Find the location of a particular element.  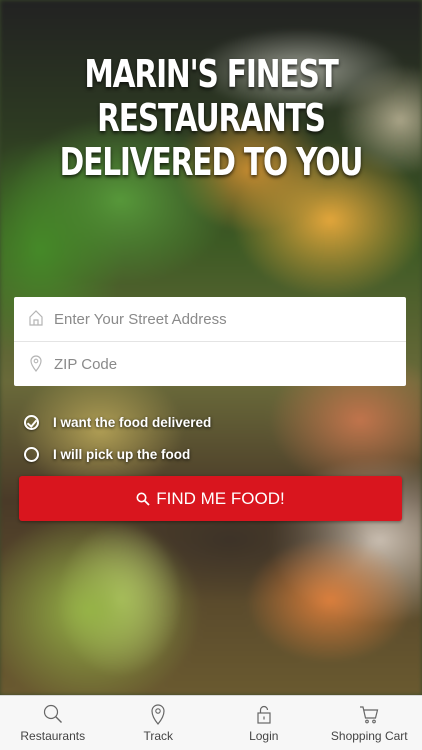

tab-restaurants-label: Restaurants is located at coordinates (53, 736).